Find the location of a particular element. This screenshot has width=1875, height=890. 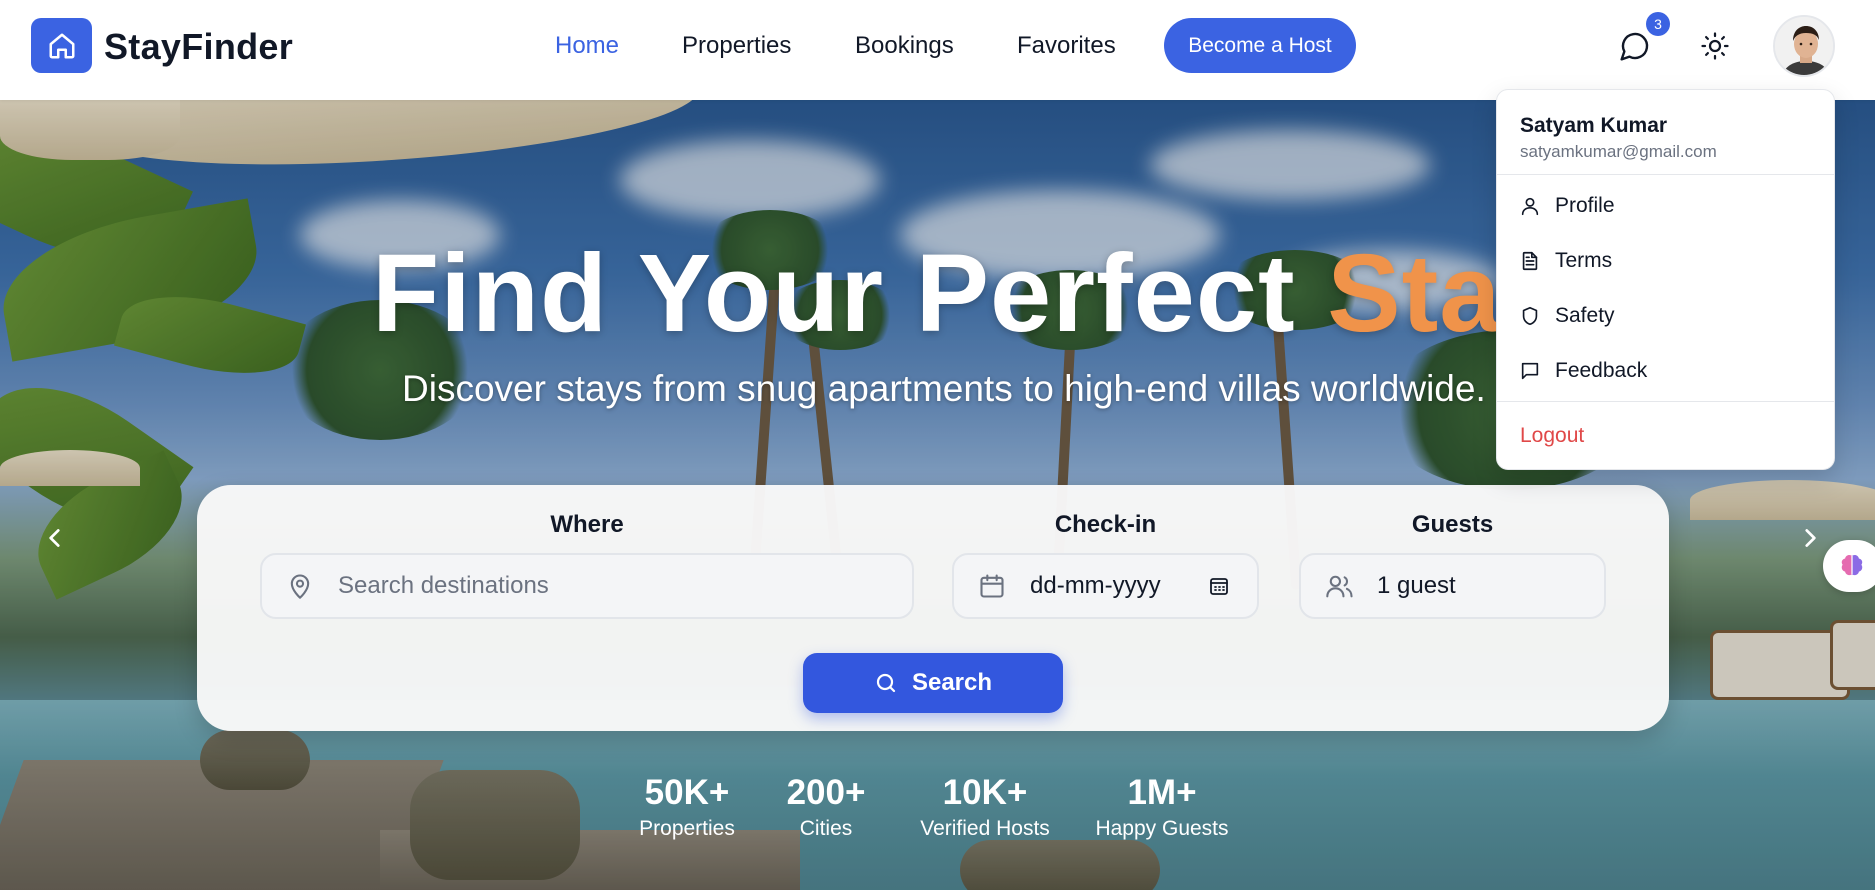

search-icon is located at coordinates (886, 683).